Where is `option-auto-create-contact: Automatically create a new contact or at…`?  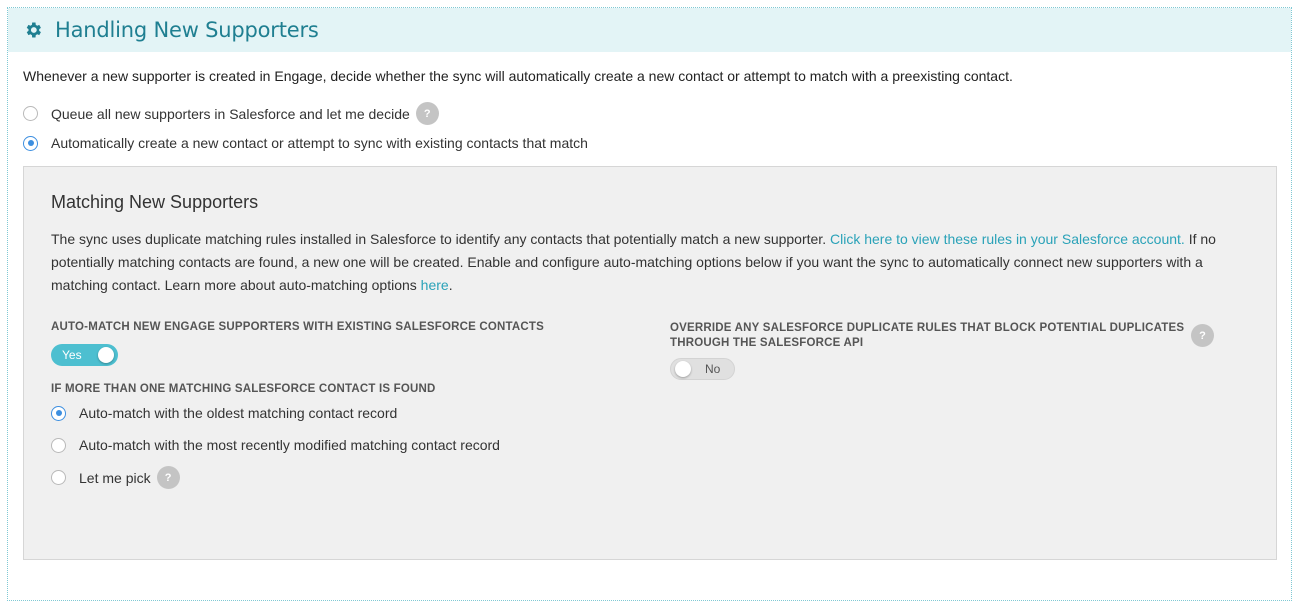
option-auto-create-contact: Automatically create a new contact or at… is located at coordinates (305, 143).